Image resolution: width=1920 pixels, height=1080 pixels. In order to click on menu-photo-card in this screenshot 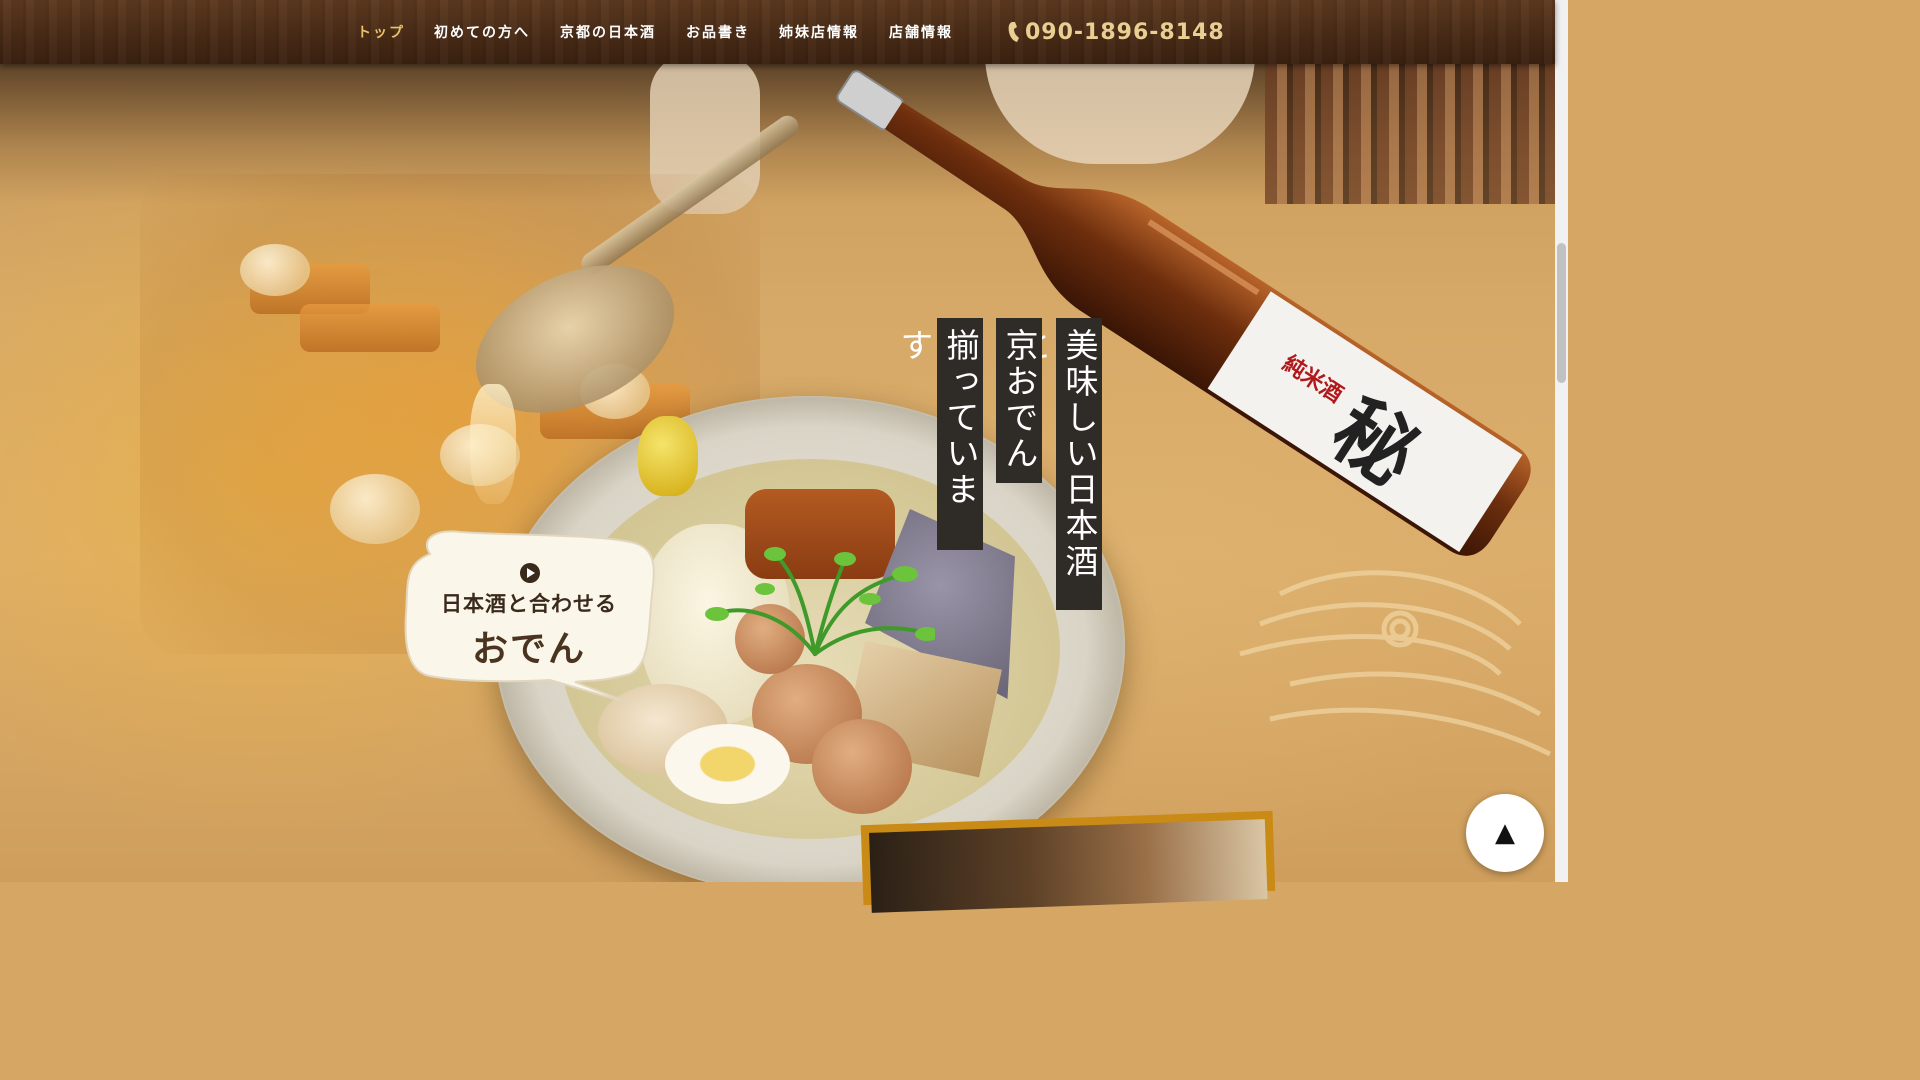, I will do `click(1068, 861)`.